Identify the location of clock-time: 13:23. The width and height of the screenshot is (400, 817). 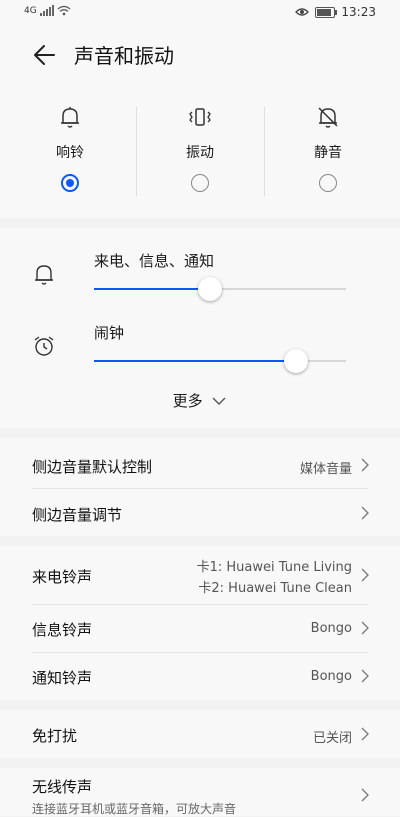
(358, 12).